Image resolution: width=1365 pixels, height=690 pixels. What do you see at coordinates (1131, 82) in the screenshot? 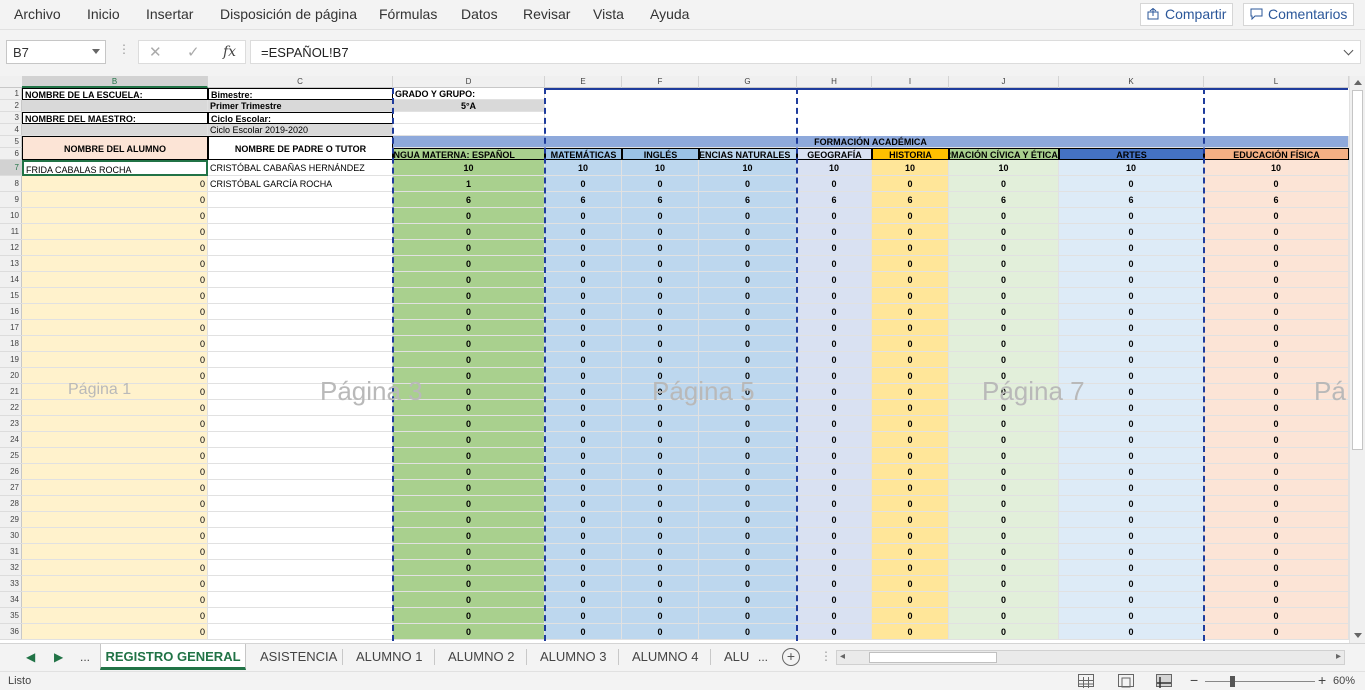
I see `column-header-k: K` at bounding box center [1131, 82].